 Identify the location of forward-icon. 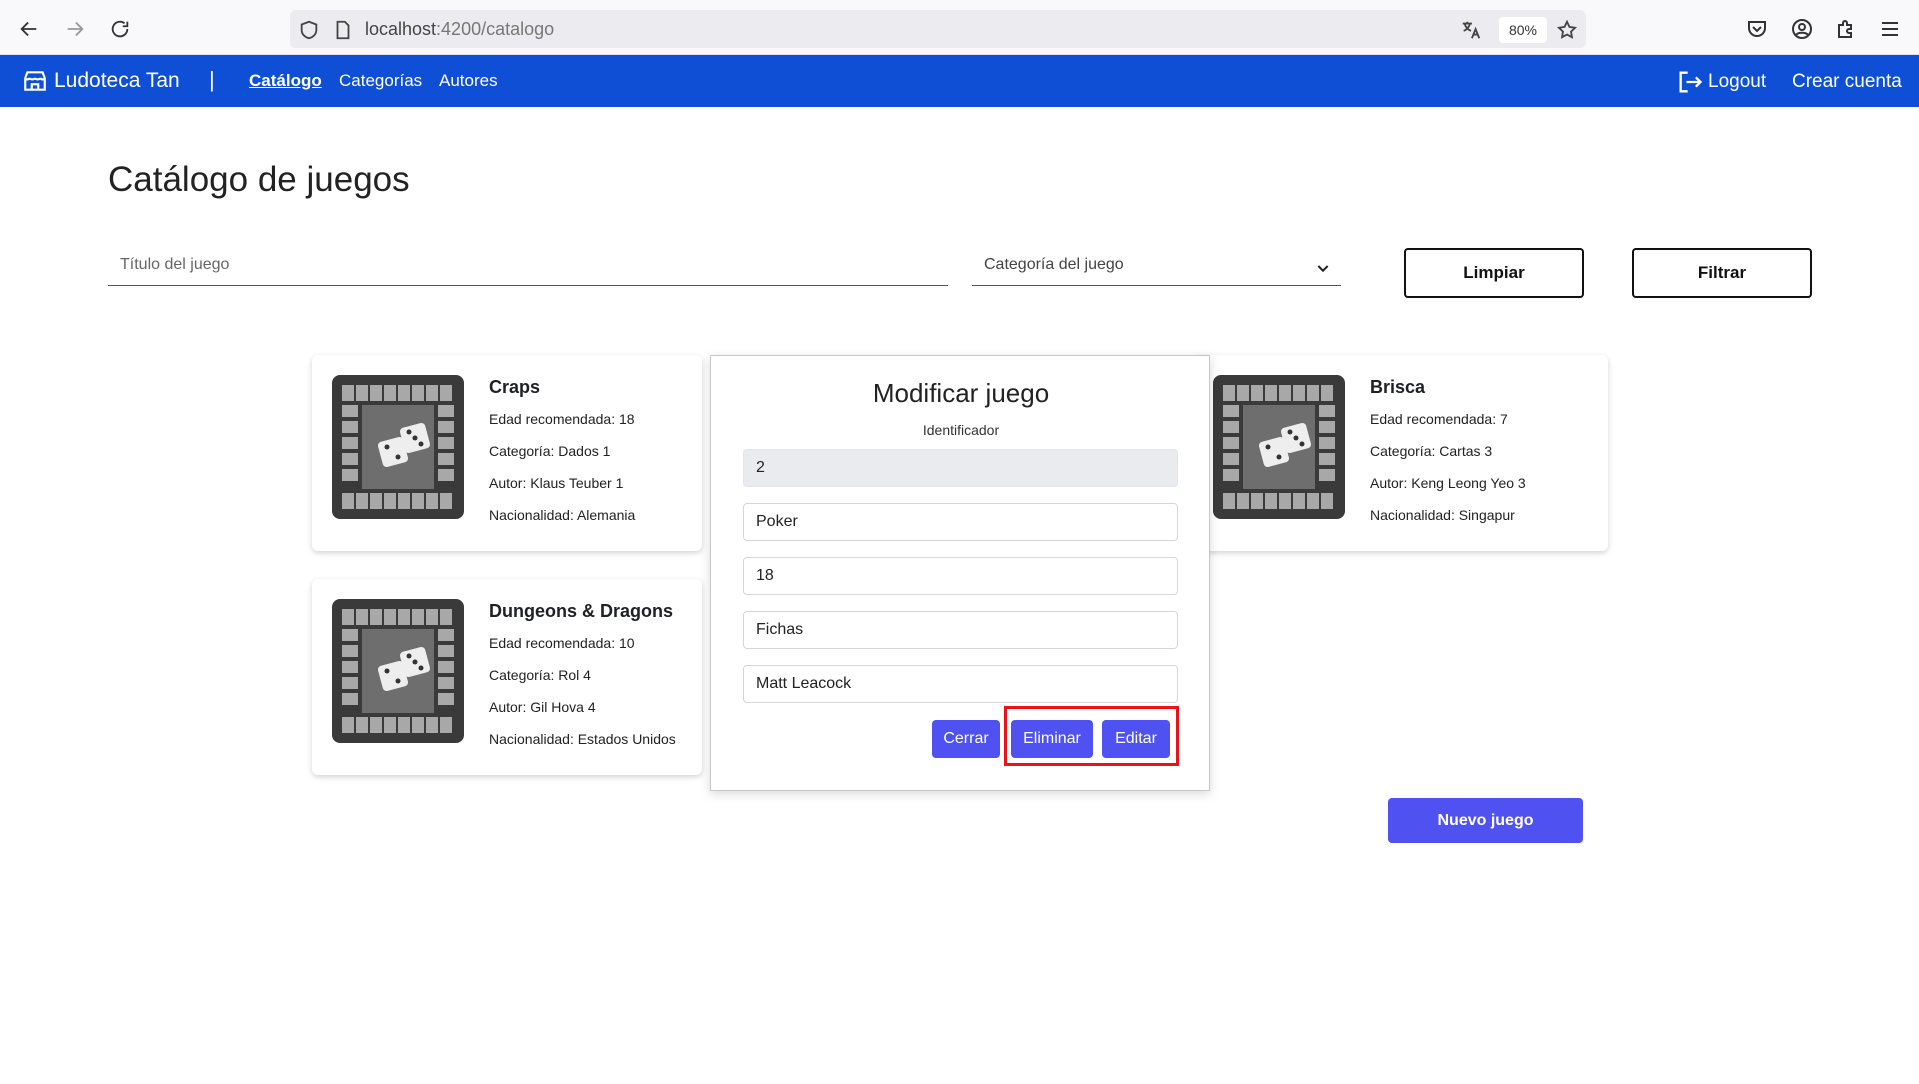
(75, 29).